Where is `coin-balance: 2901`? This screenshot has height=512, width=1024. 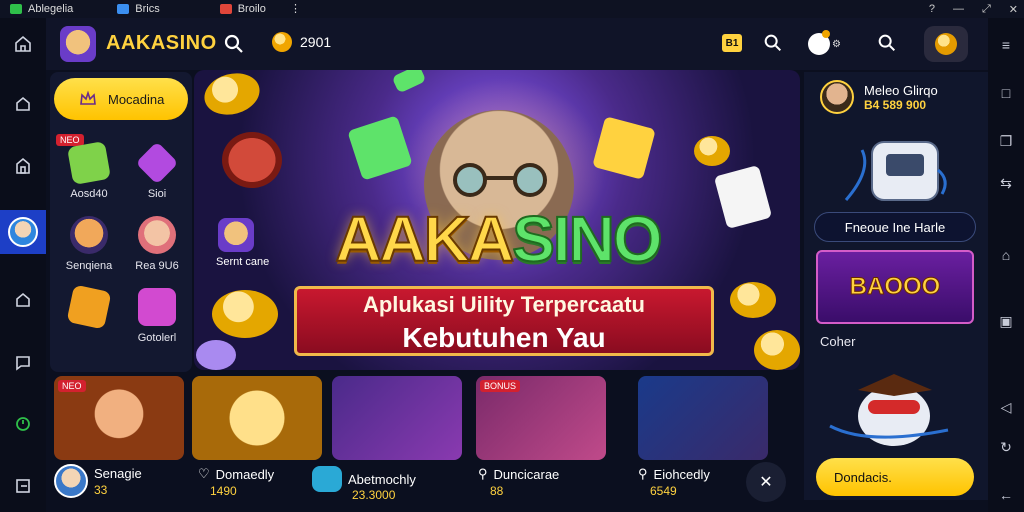 coin-balance: 2901 is located at coordinates (301, 42).